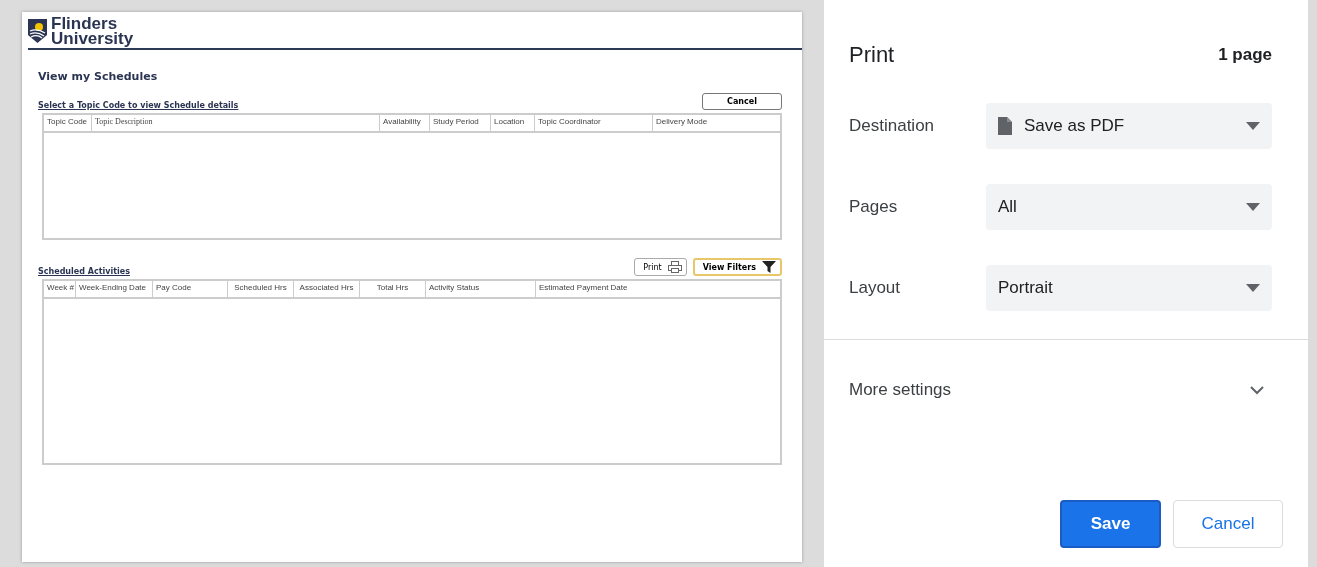 The image size is (1317, 567). Describe the element at coordinates (1129, 126) in the screenshot. I see `setting-dropdown: Save as PDF` at that location.